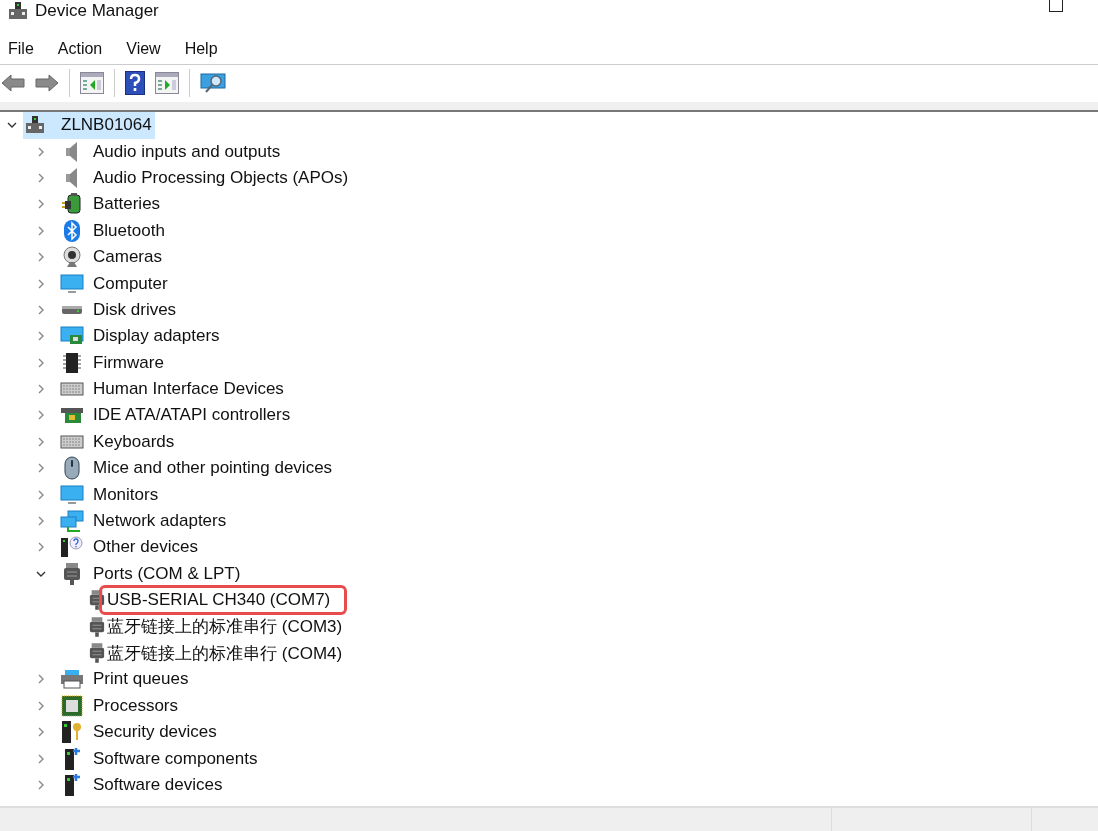  What do you see at coordinates (72, 257) in the screenshot?
I see `webcam-icon` at bounding box center [72, 257].